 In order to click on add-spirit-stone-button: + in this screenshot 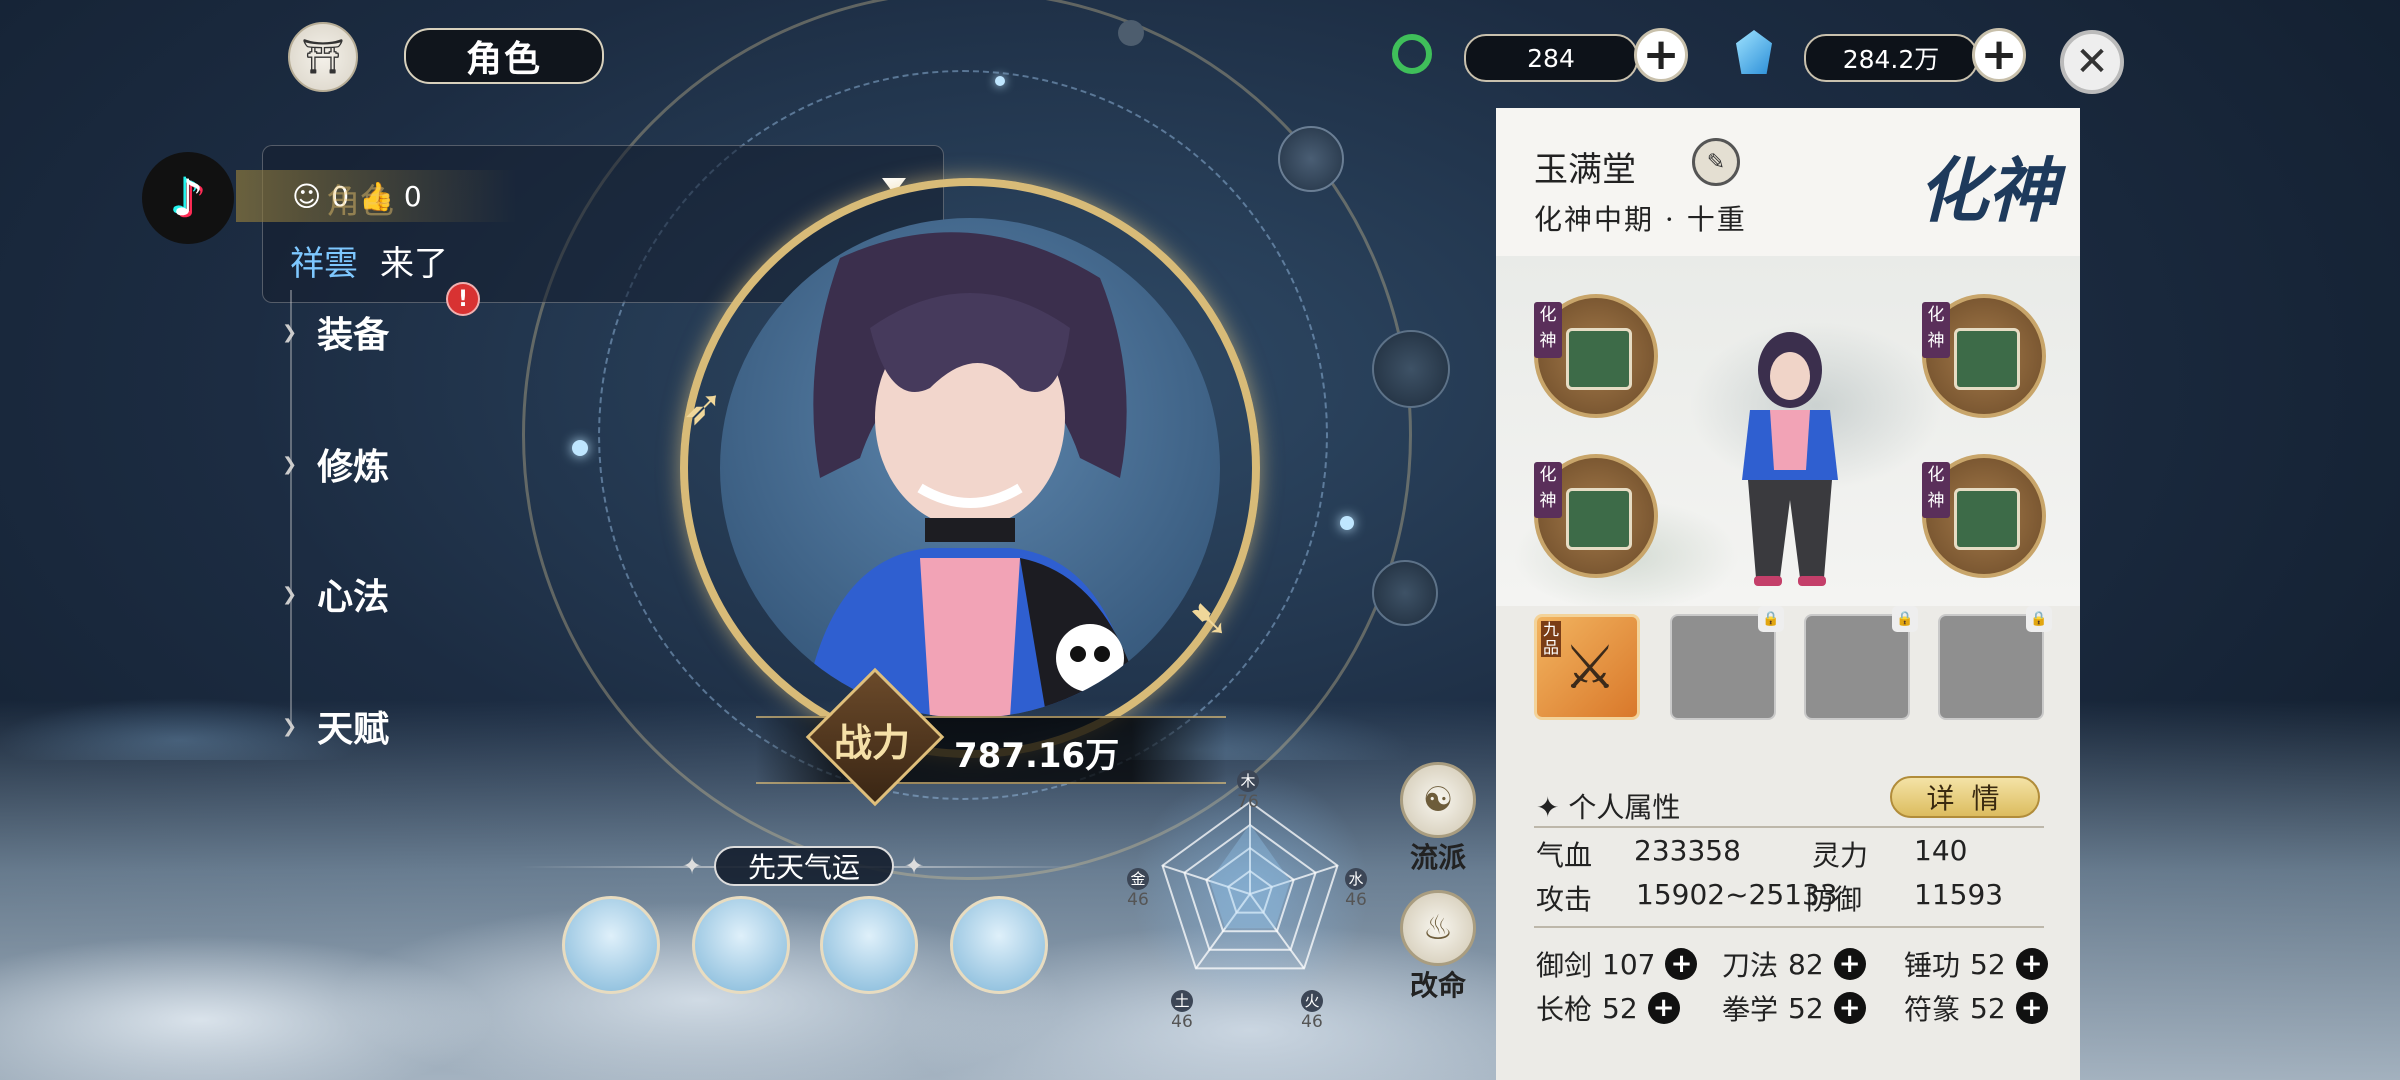, I will do `click(1999, 55)`.